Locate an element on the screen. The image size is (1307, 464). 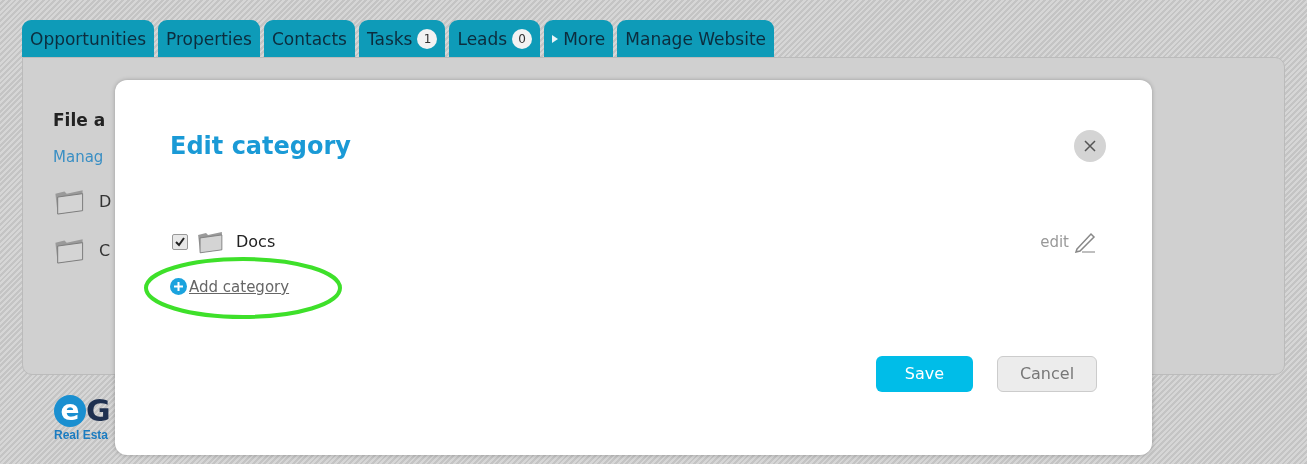
tab-label: Leads is located at coordinates (482, 38).